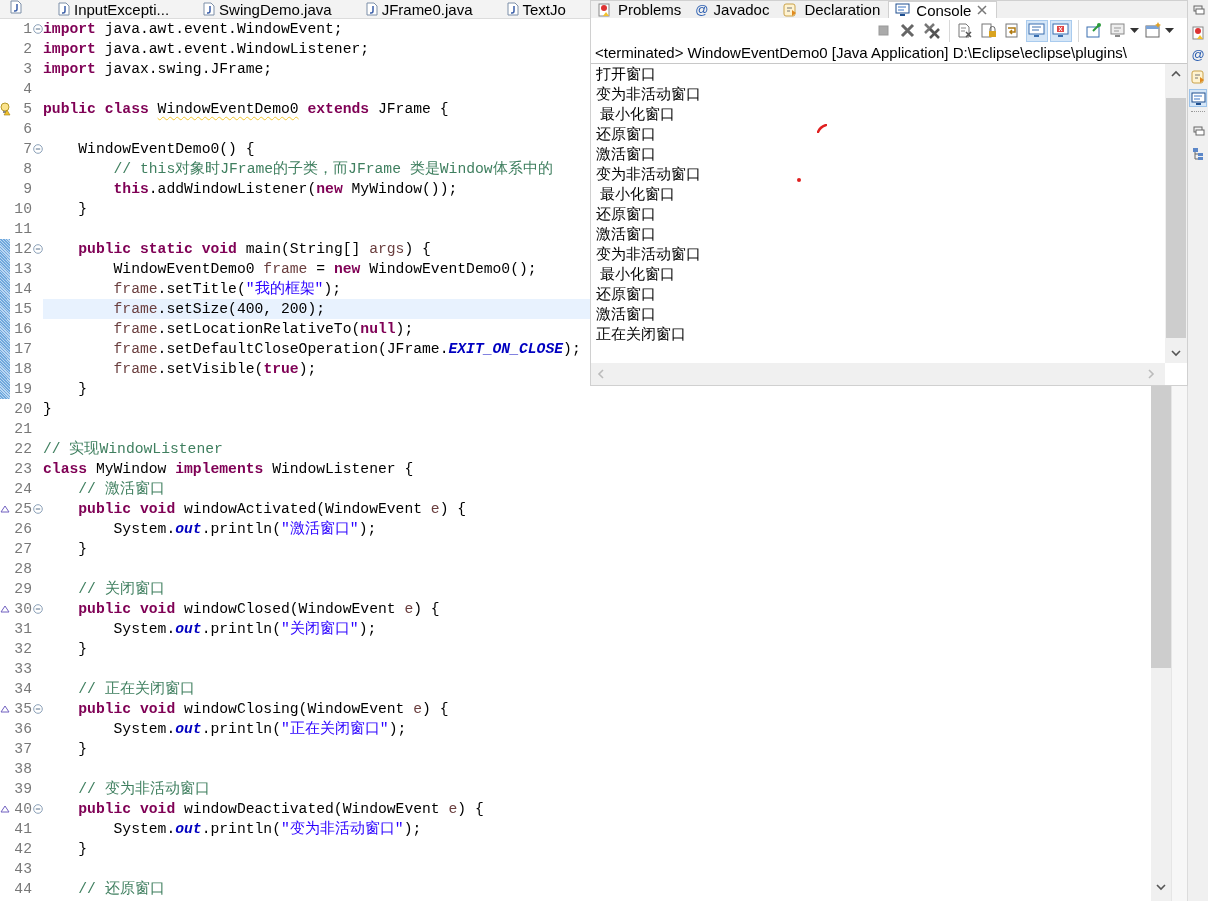  Describe the element at coordinates (166, 149) in the screenshot. I see `code-line: WindowEventDemo0() {` at that location.